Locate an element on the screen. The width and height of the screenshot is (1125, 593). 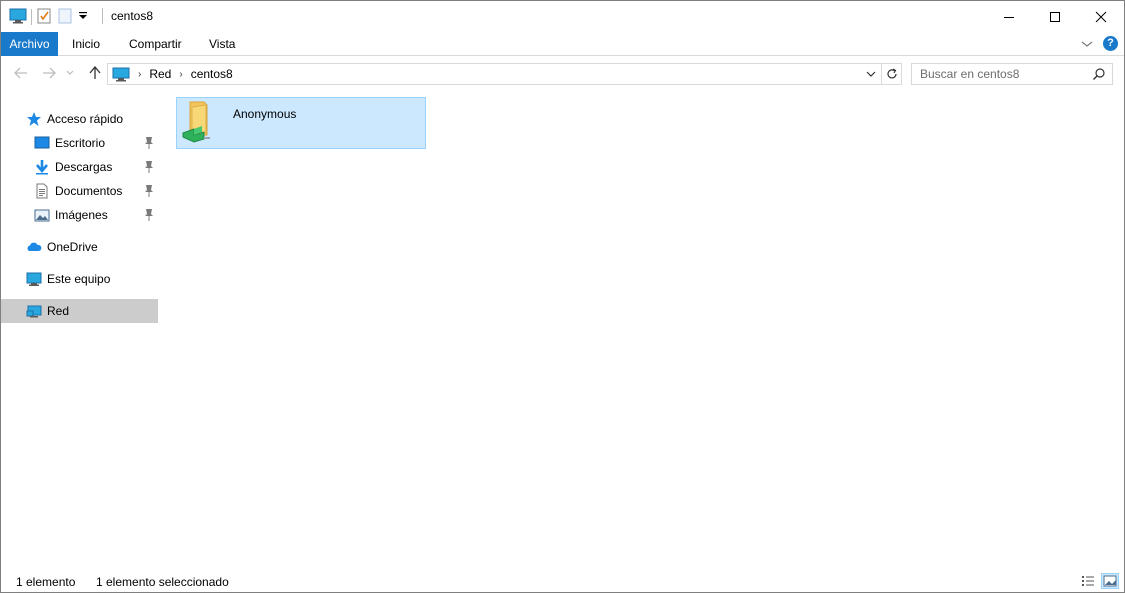
recent-locations-button is located at coordinates (70, 73).